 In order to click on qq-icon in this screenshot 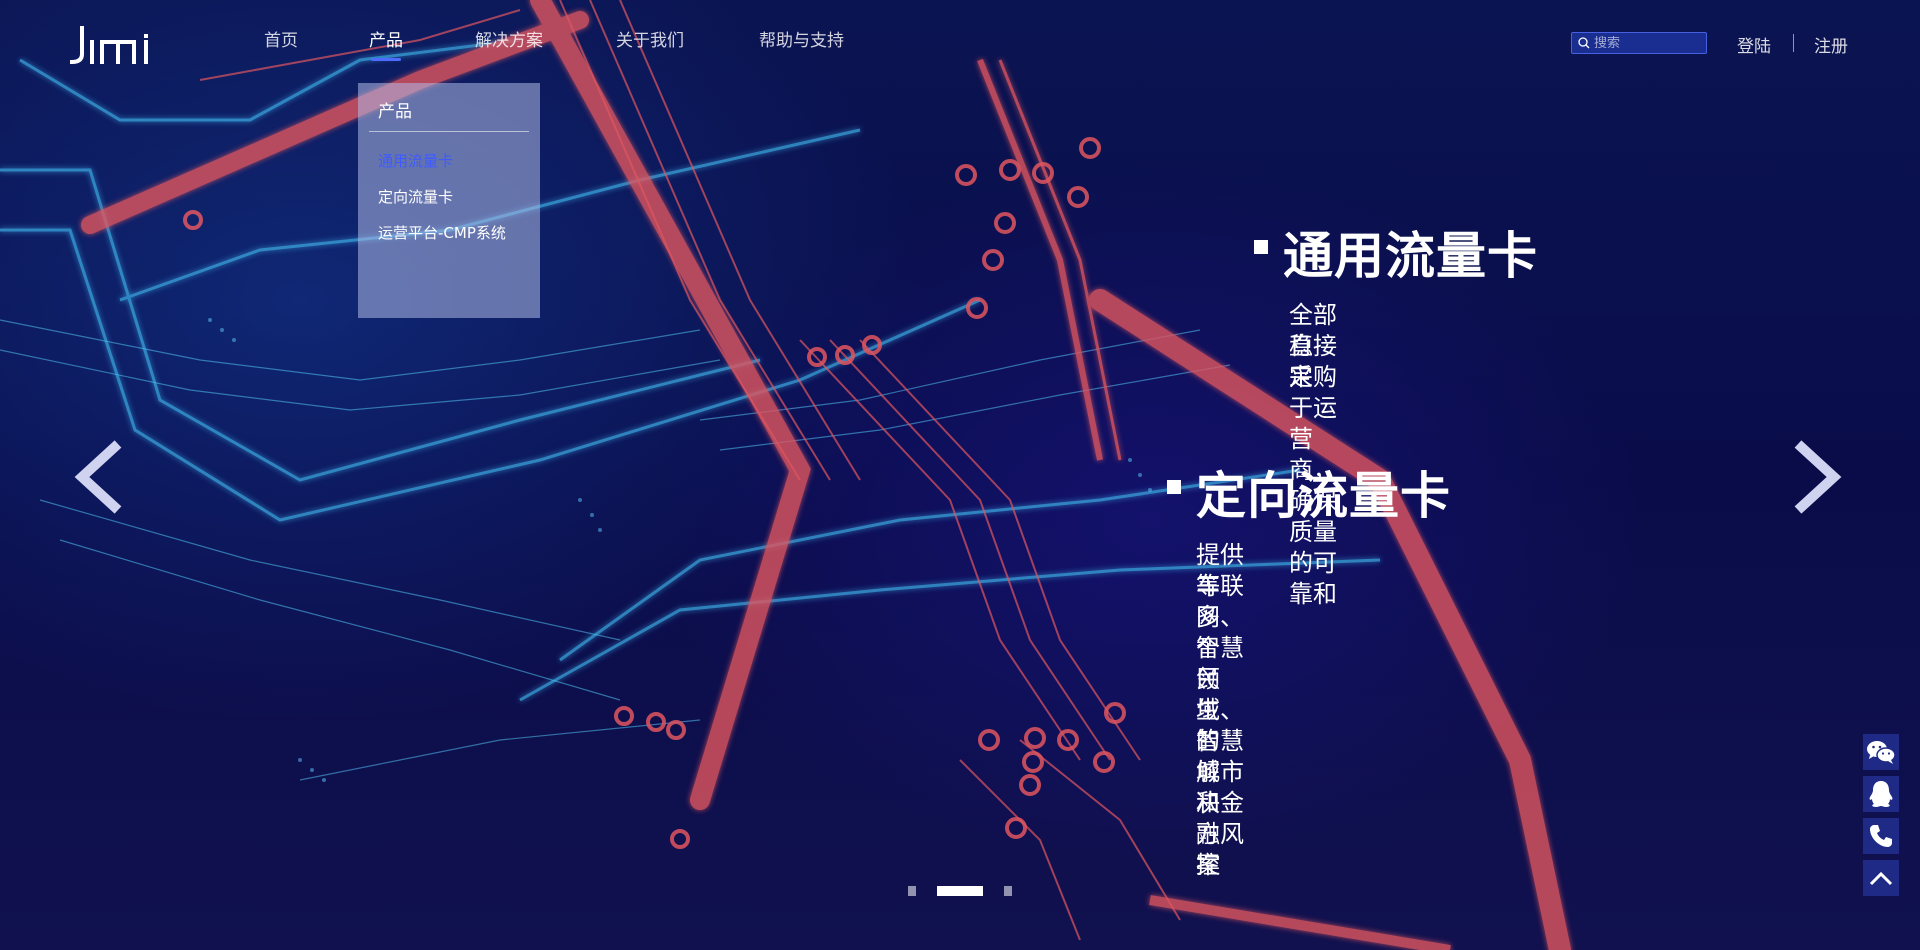, I will do `click(1881, 794)`.